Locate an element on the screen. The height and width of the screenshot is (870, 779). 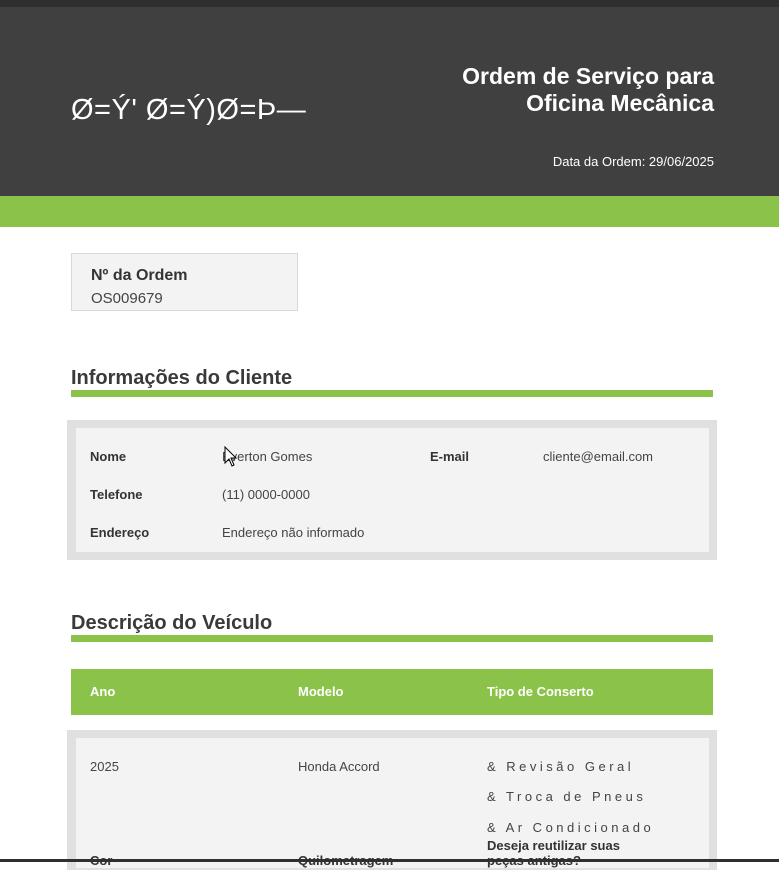
repair-item: & Troca de Pneus is located at coordinates (567, 796).